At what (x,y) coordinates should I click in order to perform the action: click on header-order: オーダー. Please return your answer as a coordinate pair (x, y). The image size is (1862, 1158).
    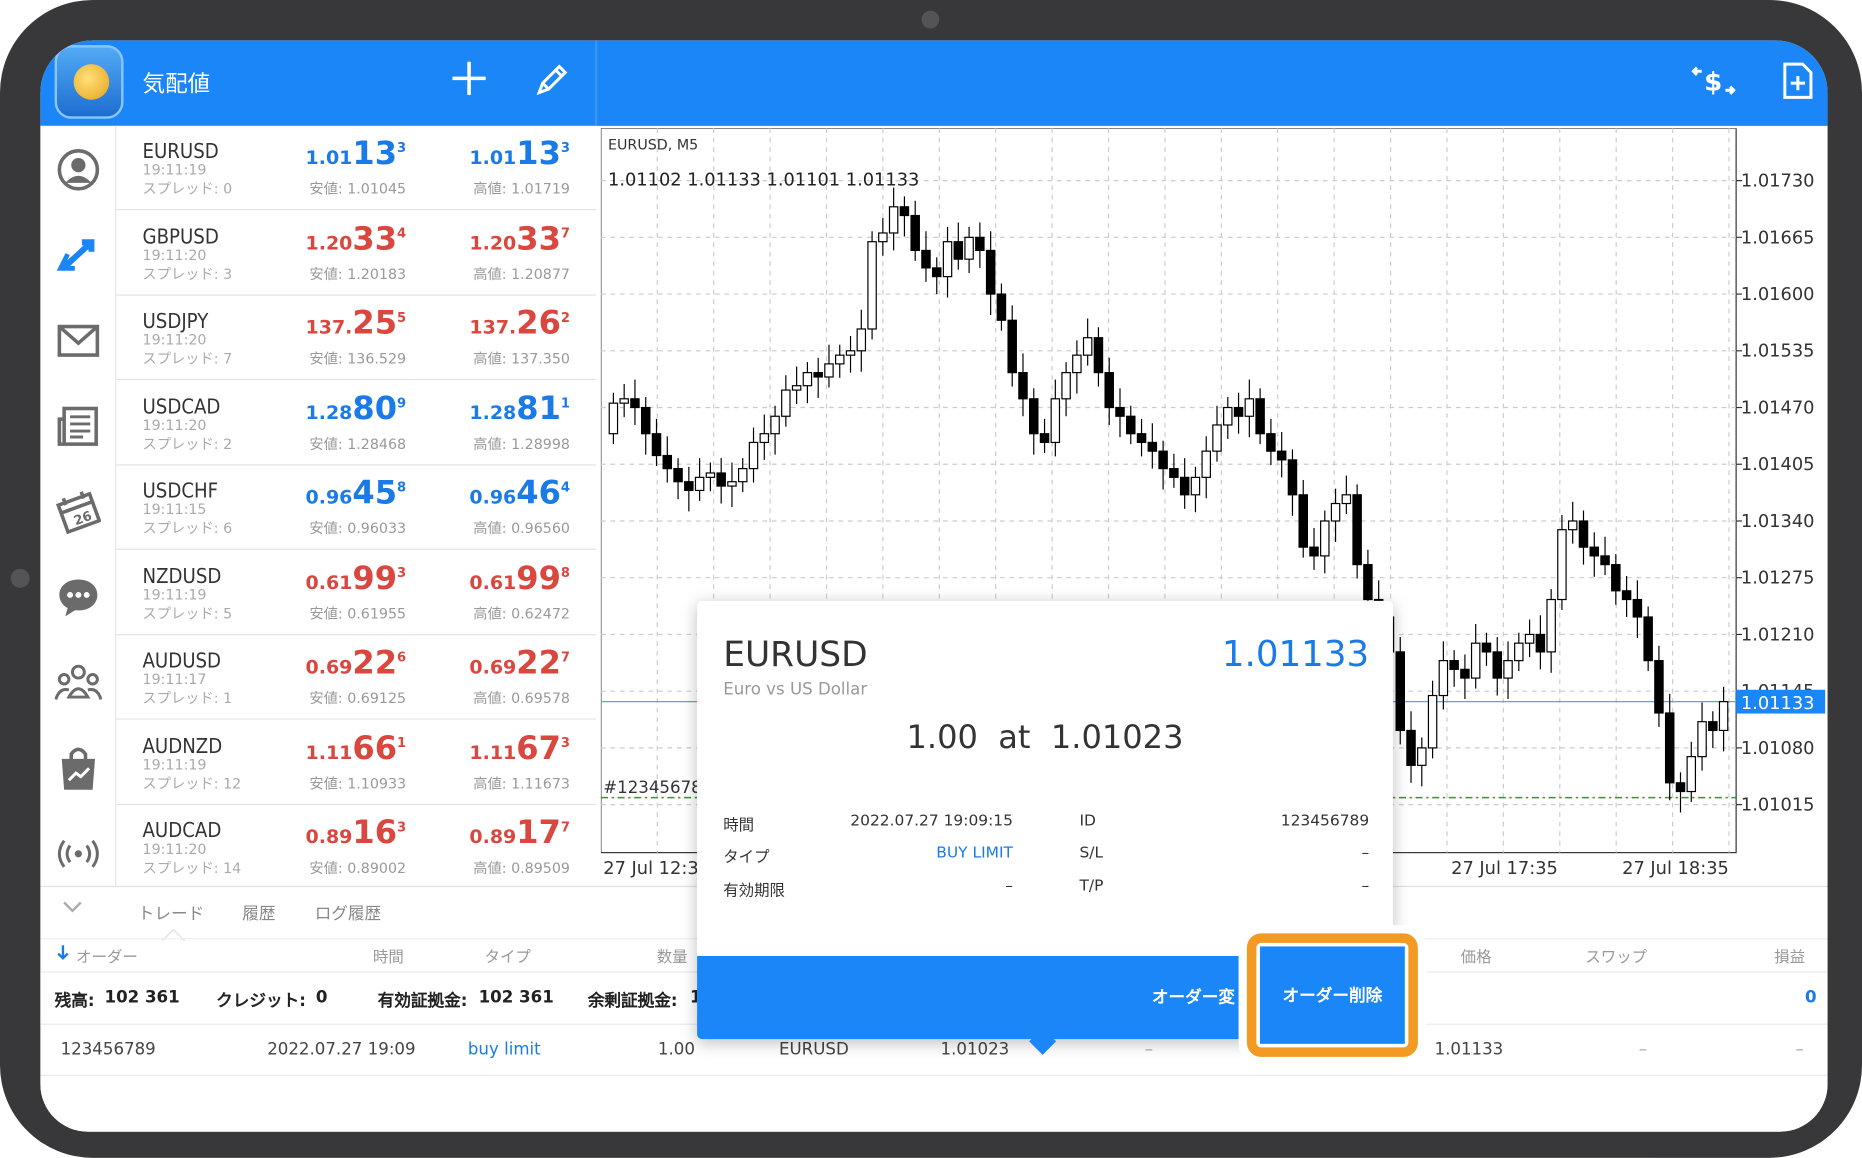
    Looking at the image, I should click on (107, 955).